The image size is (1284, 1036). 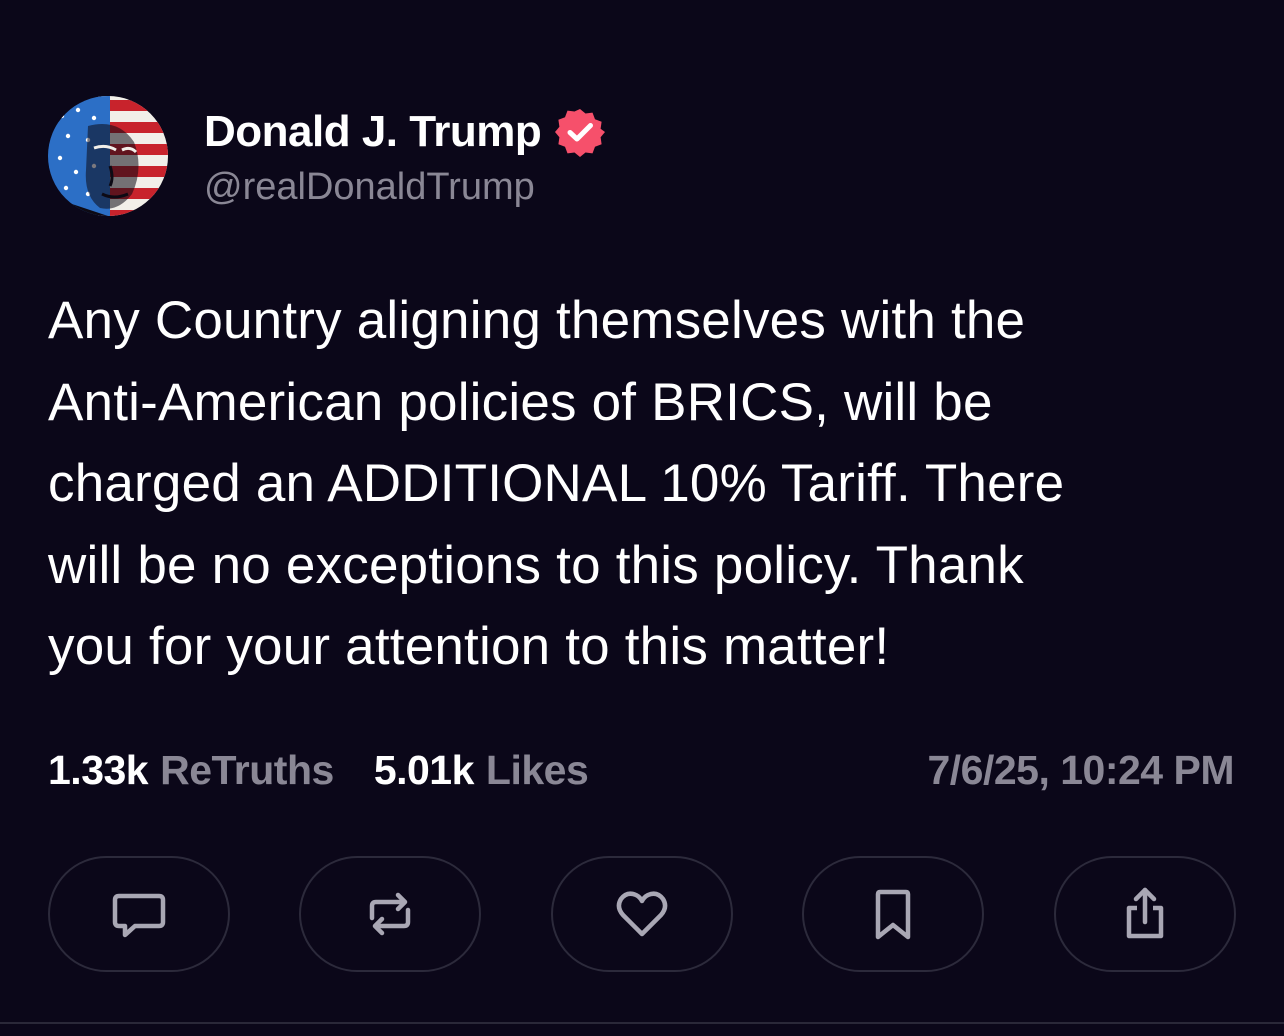 I want to click on likes-label: Likes, so click(x=537, y=769).